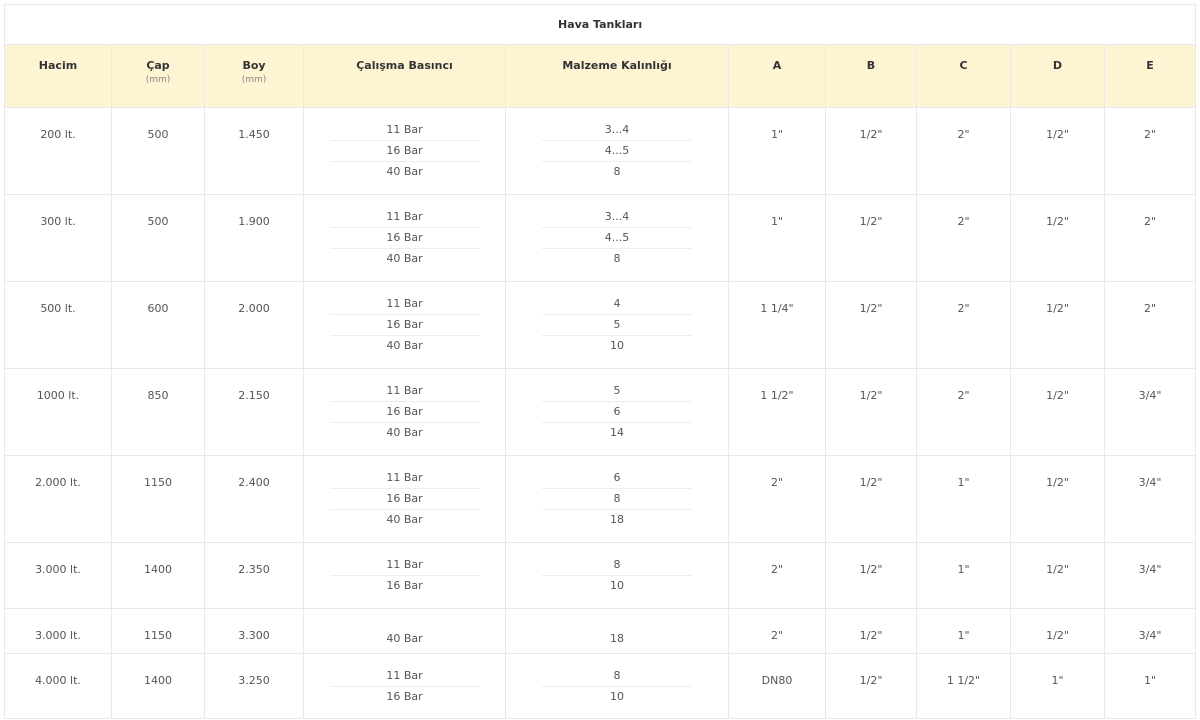  I want to click on cell-hacim: 200 lt., so click(58, 151).